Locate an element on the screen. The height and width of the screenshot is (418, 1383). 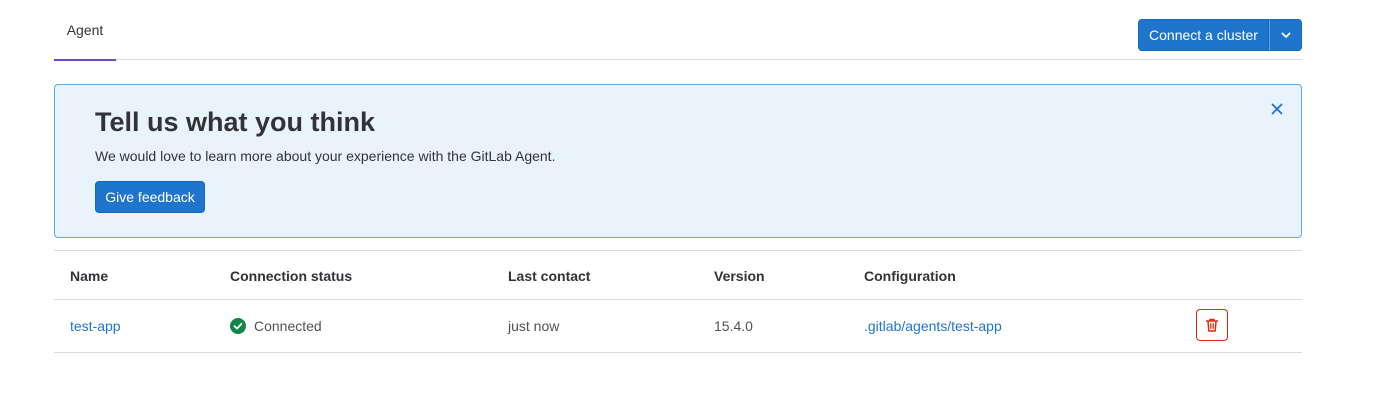
tab-agent: Agent is located at coordinates (85, 30).